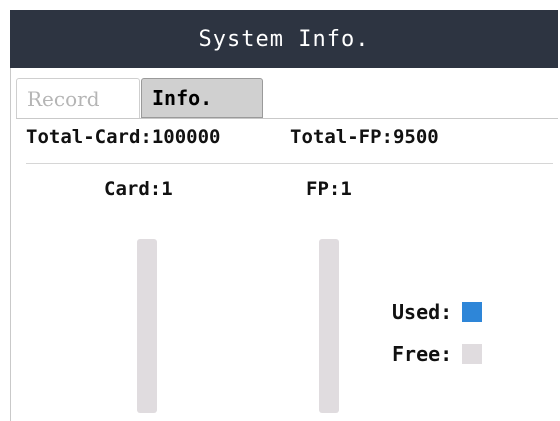 The width and height of the screenshot is (560, 421). What do you see at coordinates (422, 354) in the screenshot?
I see `legend-free-label: Free:` at bounding box center [422, 354].